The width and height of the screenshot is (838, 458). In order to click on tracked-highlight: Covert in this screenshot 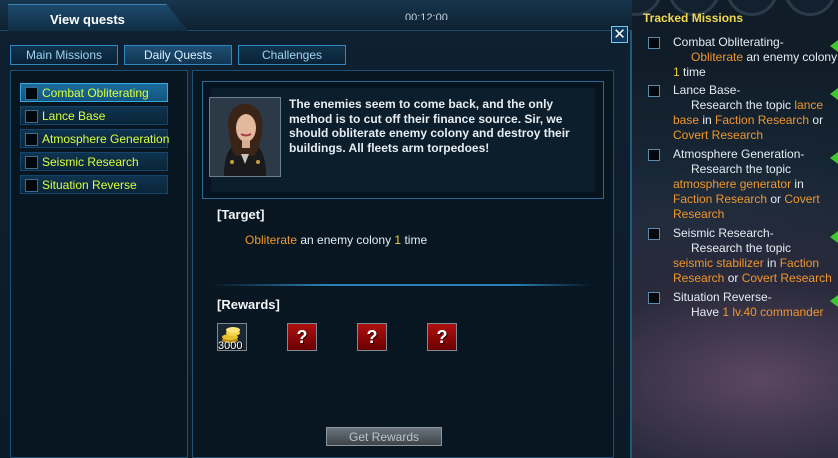, I will do `click(802, 199)`.